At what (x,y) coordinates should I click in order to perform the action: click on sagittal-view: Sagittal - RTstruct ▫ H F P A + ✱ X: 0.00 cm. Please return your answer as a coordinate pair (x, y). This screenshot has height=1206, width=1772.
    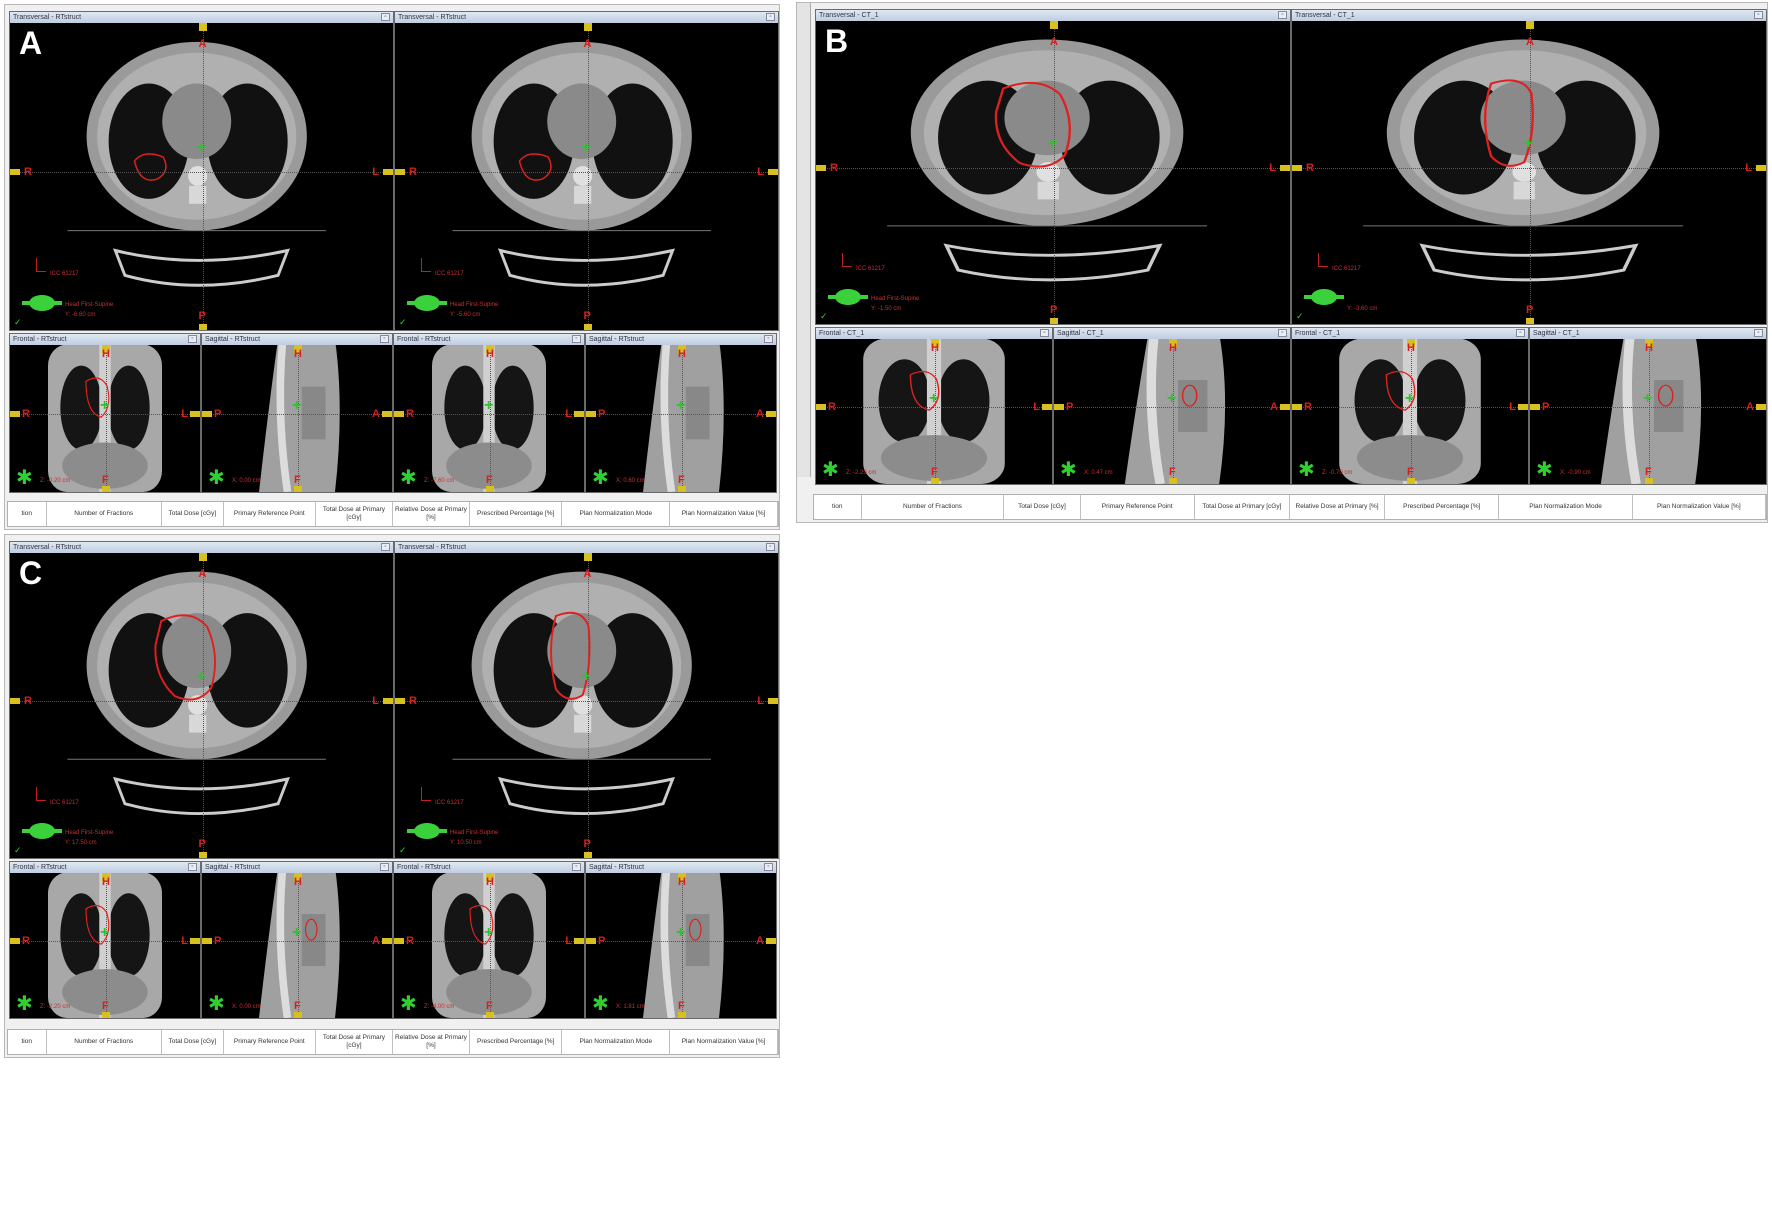
    Looking at the image, I should click on (297, 413).